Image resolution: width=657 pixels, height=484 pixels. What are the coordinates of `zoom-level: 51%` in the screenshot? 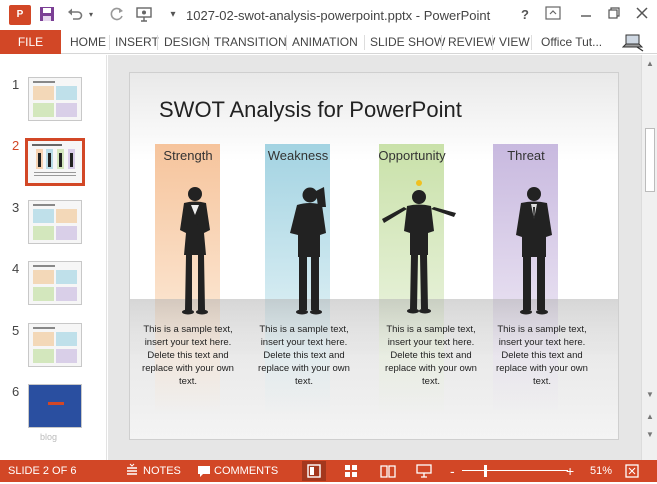 It's located at (601, 471).